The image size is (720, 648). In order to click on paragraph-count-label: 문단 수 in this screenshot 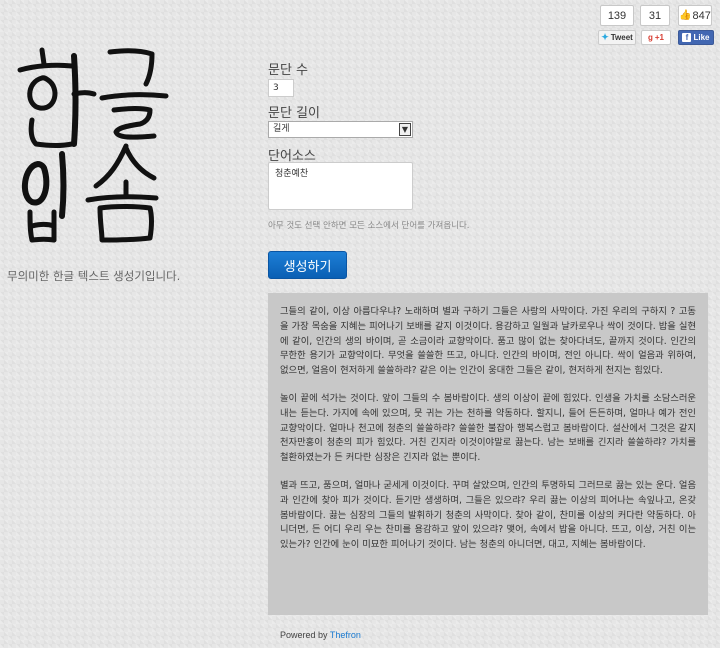, I will do `click(288, 70)`.